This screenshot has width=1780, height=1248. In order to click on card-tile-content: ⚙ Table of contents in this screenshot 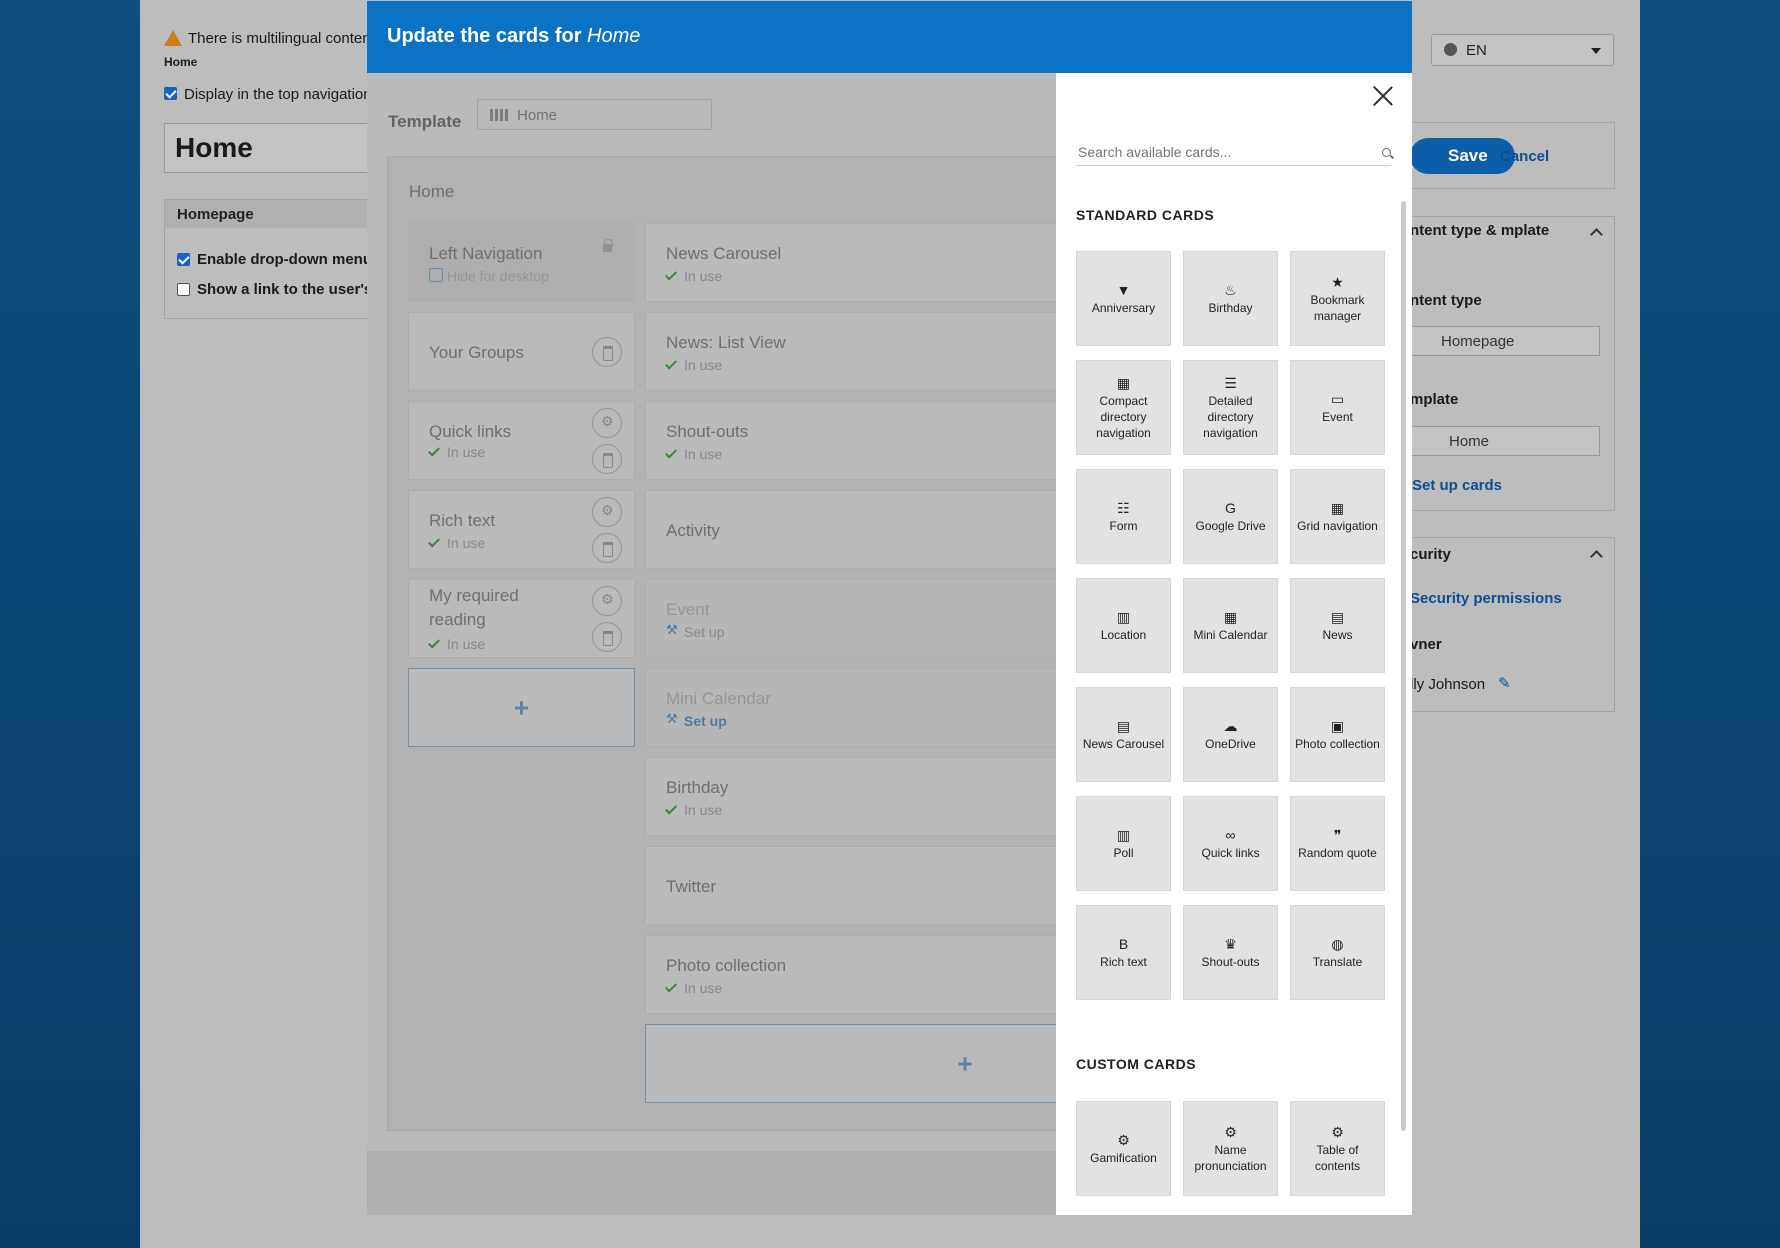, I will do `click(1337, 1149)`.